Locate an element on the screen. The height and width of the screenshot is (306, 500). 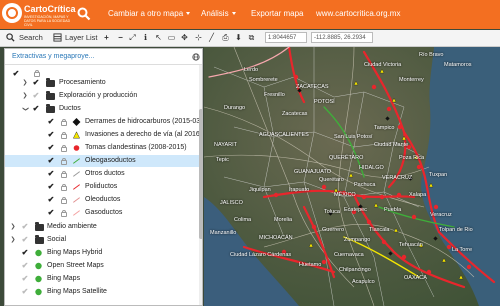
map-label: Zacatecas is located at coordinates (295, 114).